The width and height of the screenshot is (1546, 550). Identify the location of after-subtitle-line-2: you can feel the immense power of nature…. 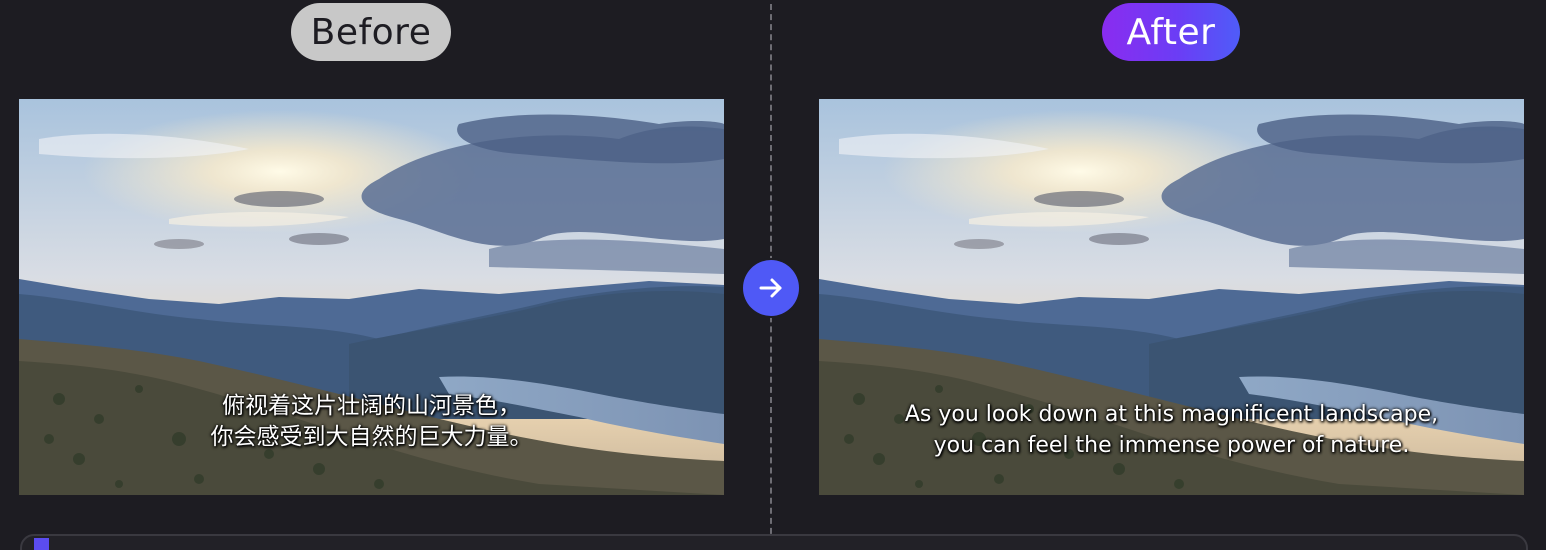
(1171, 445).